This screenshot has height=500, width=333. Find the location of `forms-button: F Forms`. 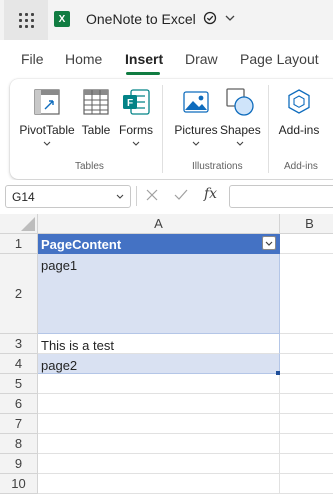

forms-button: F Forms is located at coordinates (136, 119).